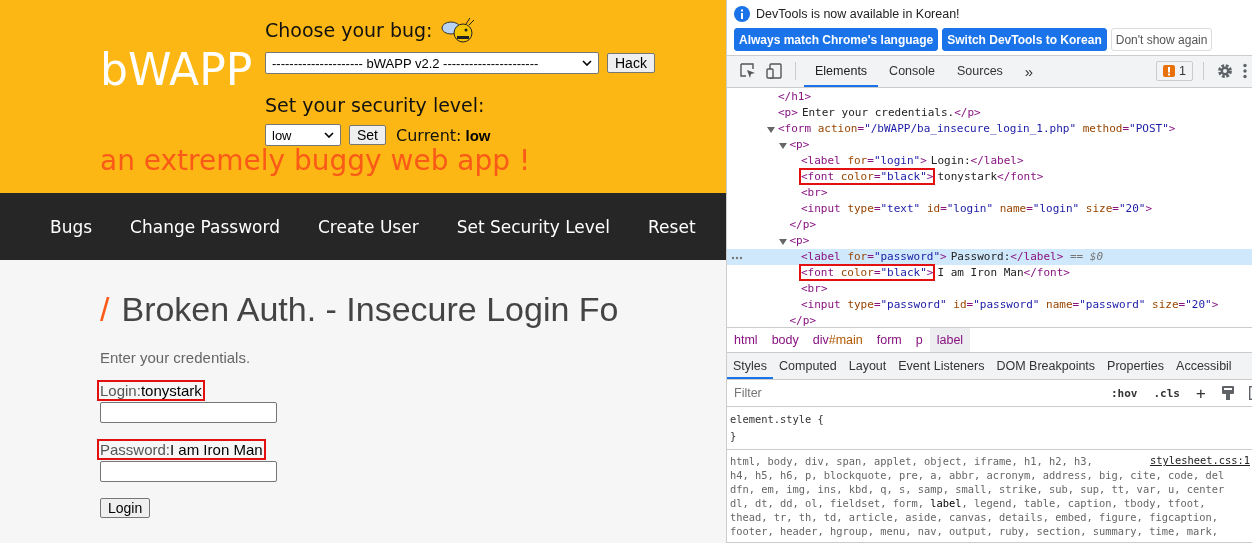 The height and width of the screenshot is (543, 1252). What do you see at coordinates (912, 71) in the screenshot?
I see `panel-tab: Console` at bounding box center [912, 71].